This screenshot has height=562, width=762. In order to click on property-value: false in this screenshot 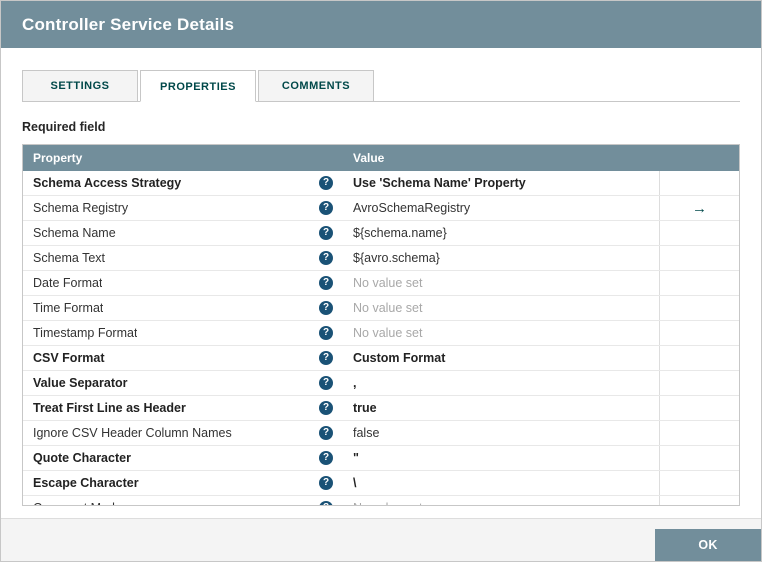, I will do `click(366, 433)`.